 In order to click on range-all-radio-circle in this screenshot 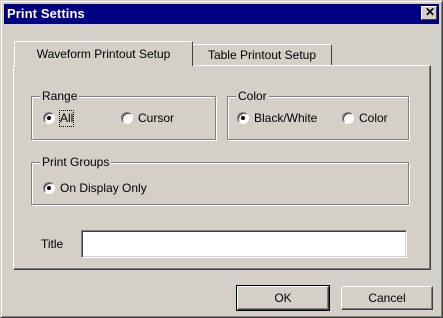, I will do `click(49, 118)`.